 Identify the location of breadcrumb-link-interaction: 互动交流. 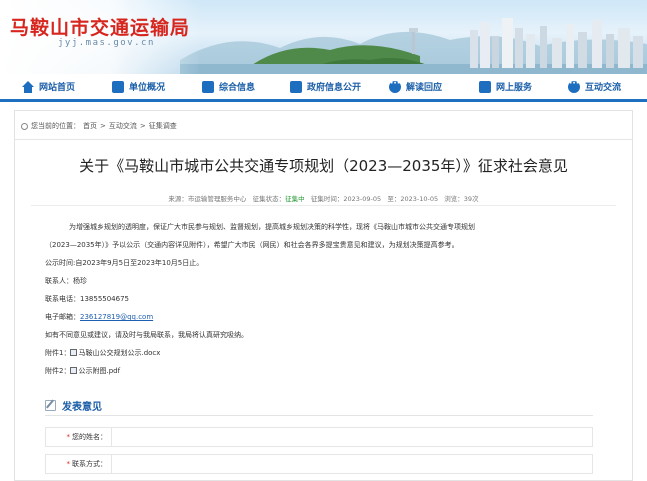
(123, 126).